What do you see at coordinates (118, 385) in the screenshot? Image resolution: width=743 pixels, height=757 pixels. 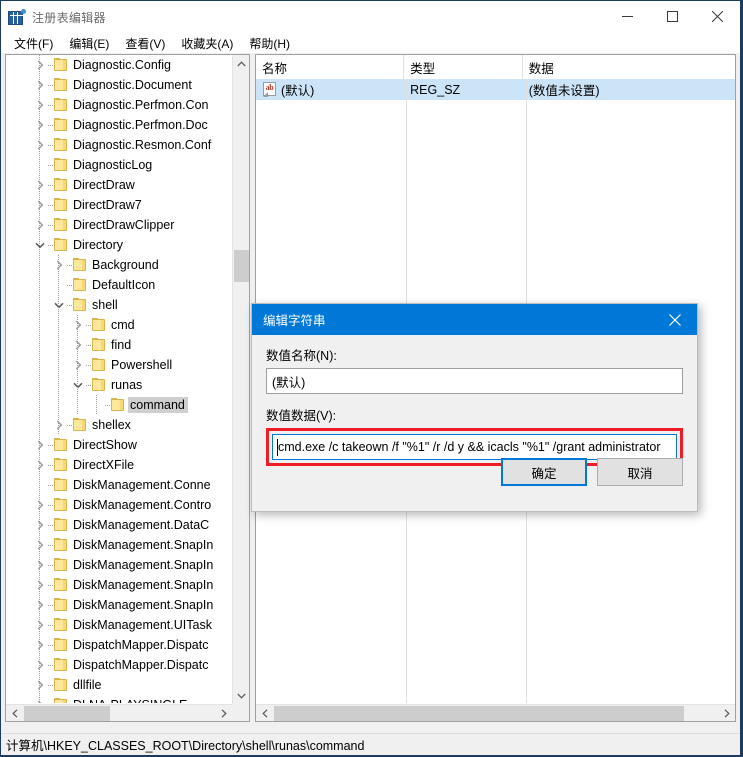 I see `tree-item-runas: runas` at bounding box center [118, 385].